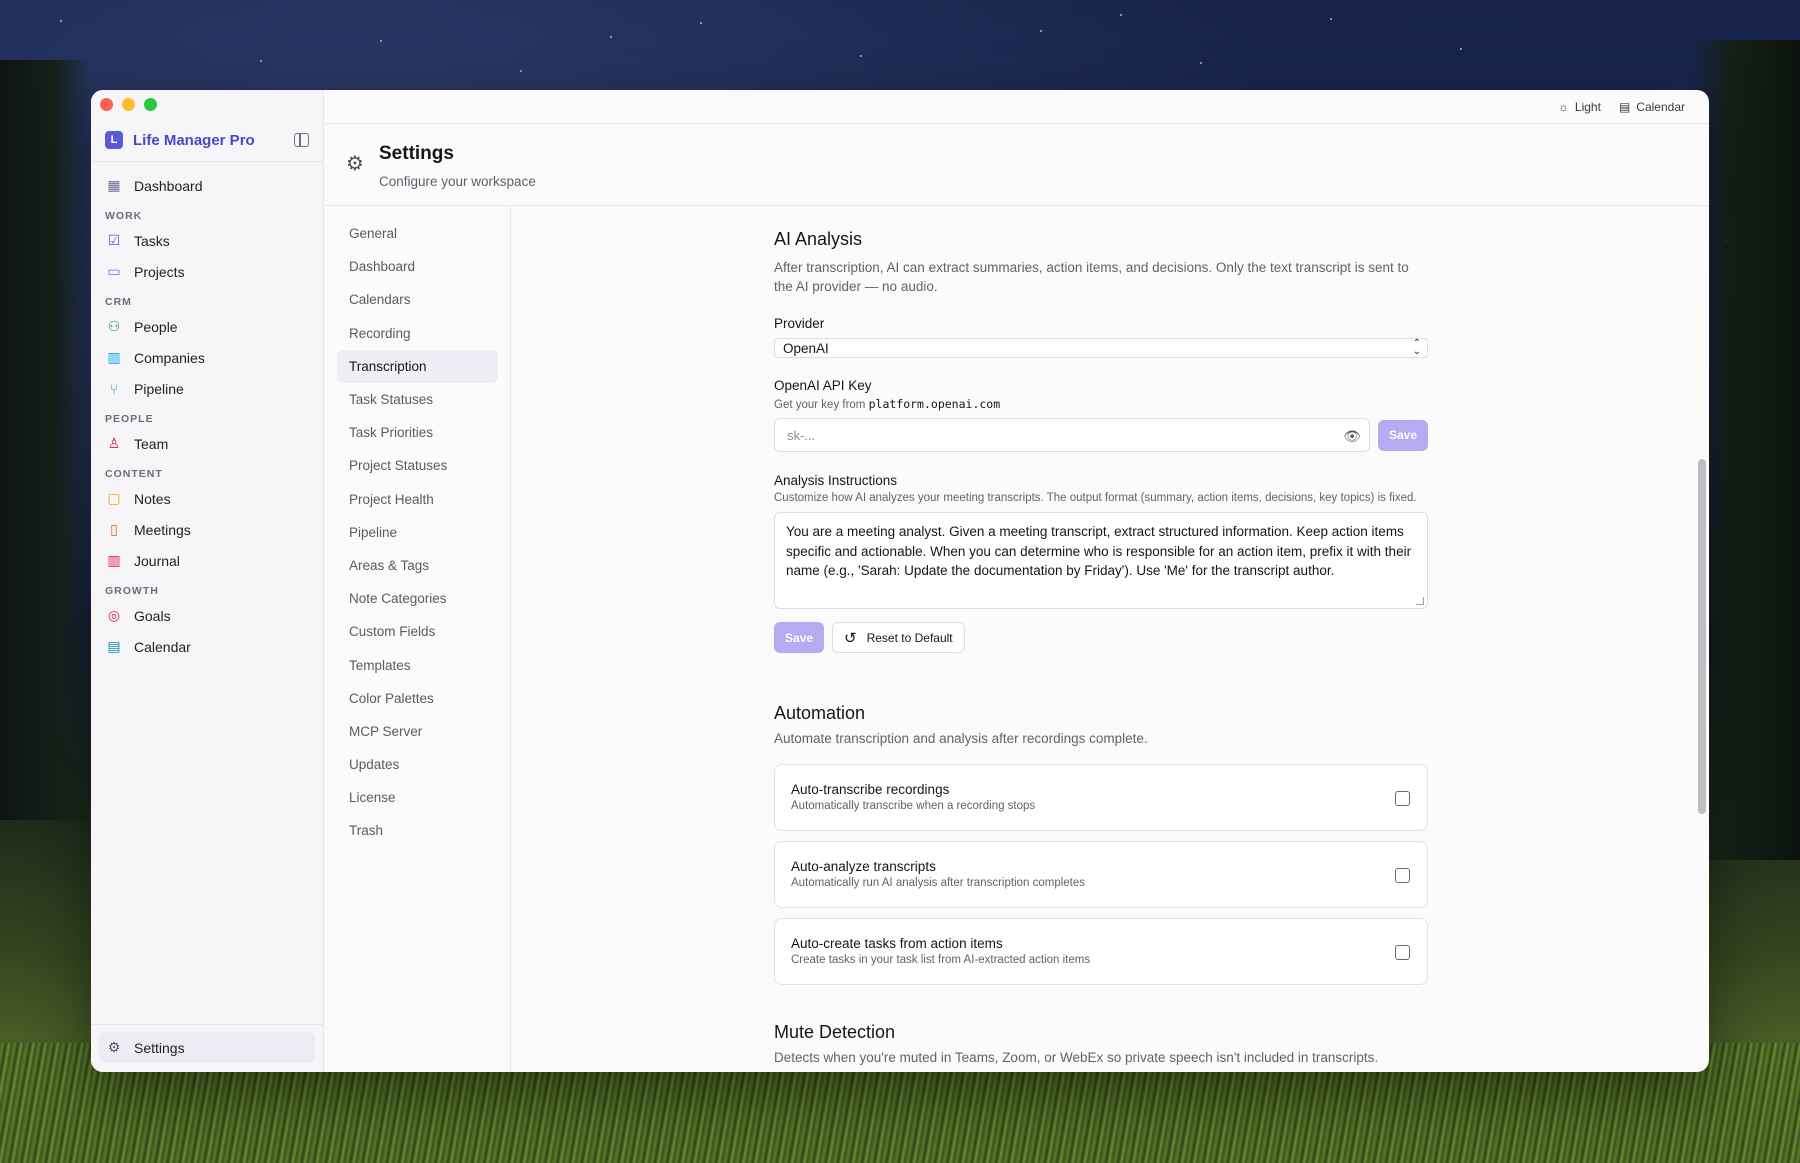 The image size is (1800, 1163). I want to click on settings-tab-project-statuses: Project Statuses, so click(417, 465).